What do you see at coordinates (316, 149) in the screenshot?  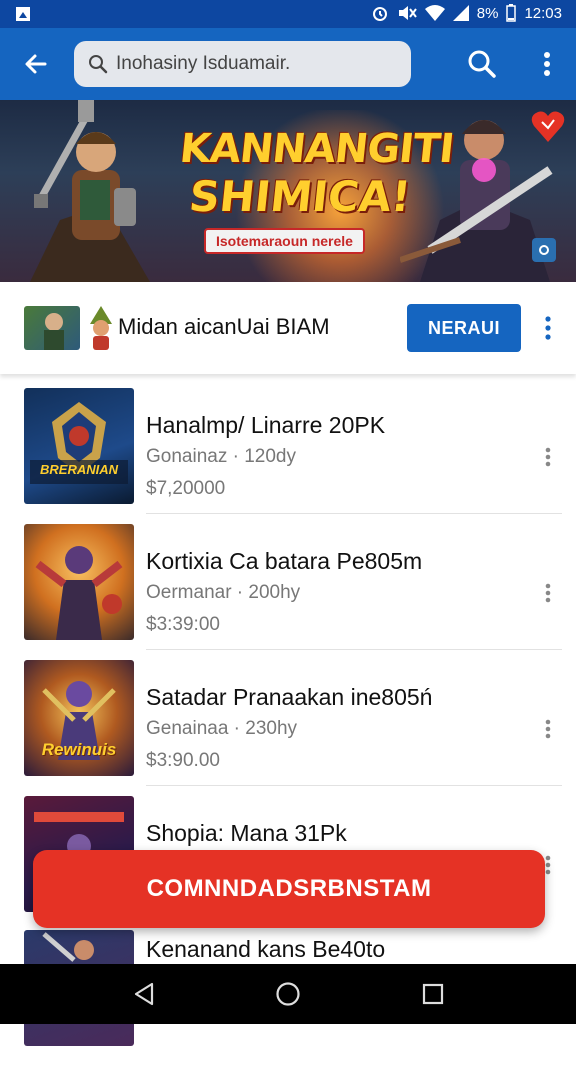 I see `banner-title-line1: KANNANGITI` at bounding box center [316, 149].